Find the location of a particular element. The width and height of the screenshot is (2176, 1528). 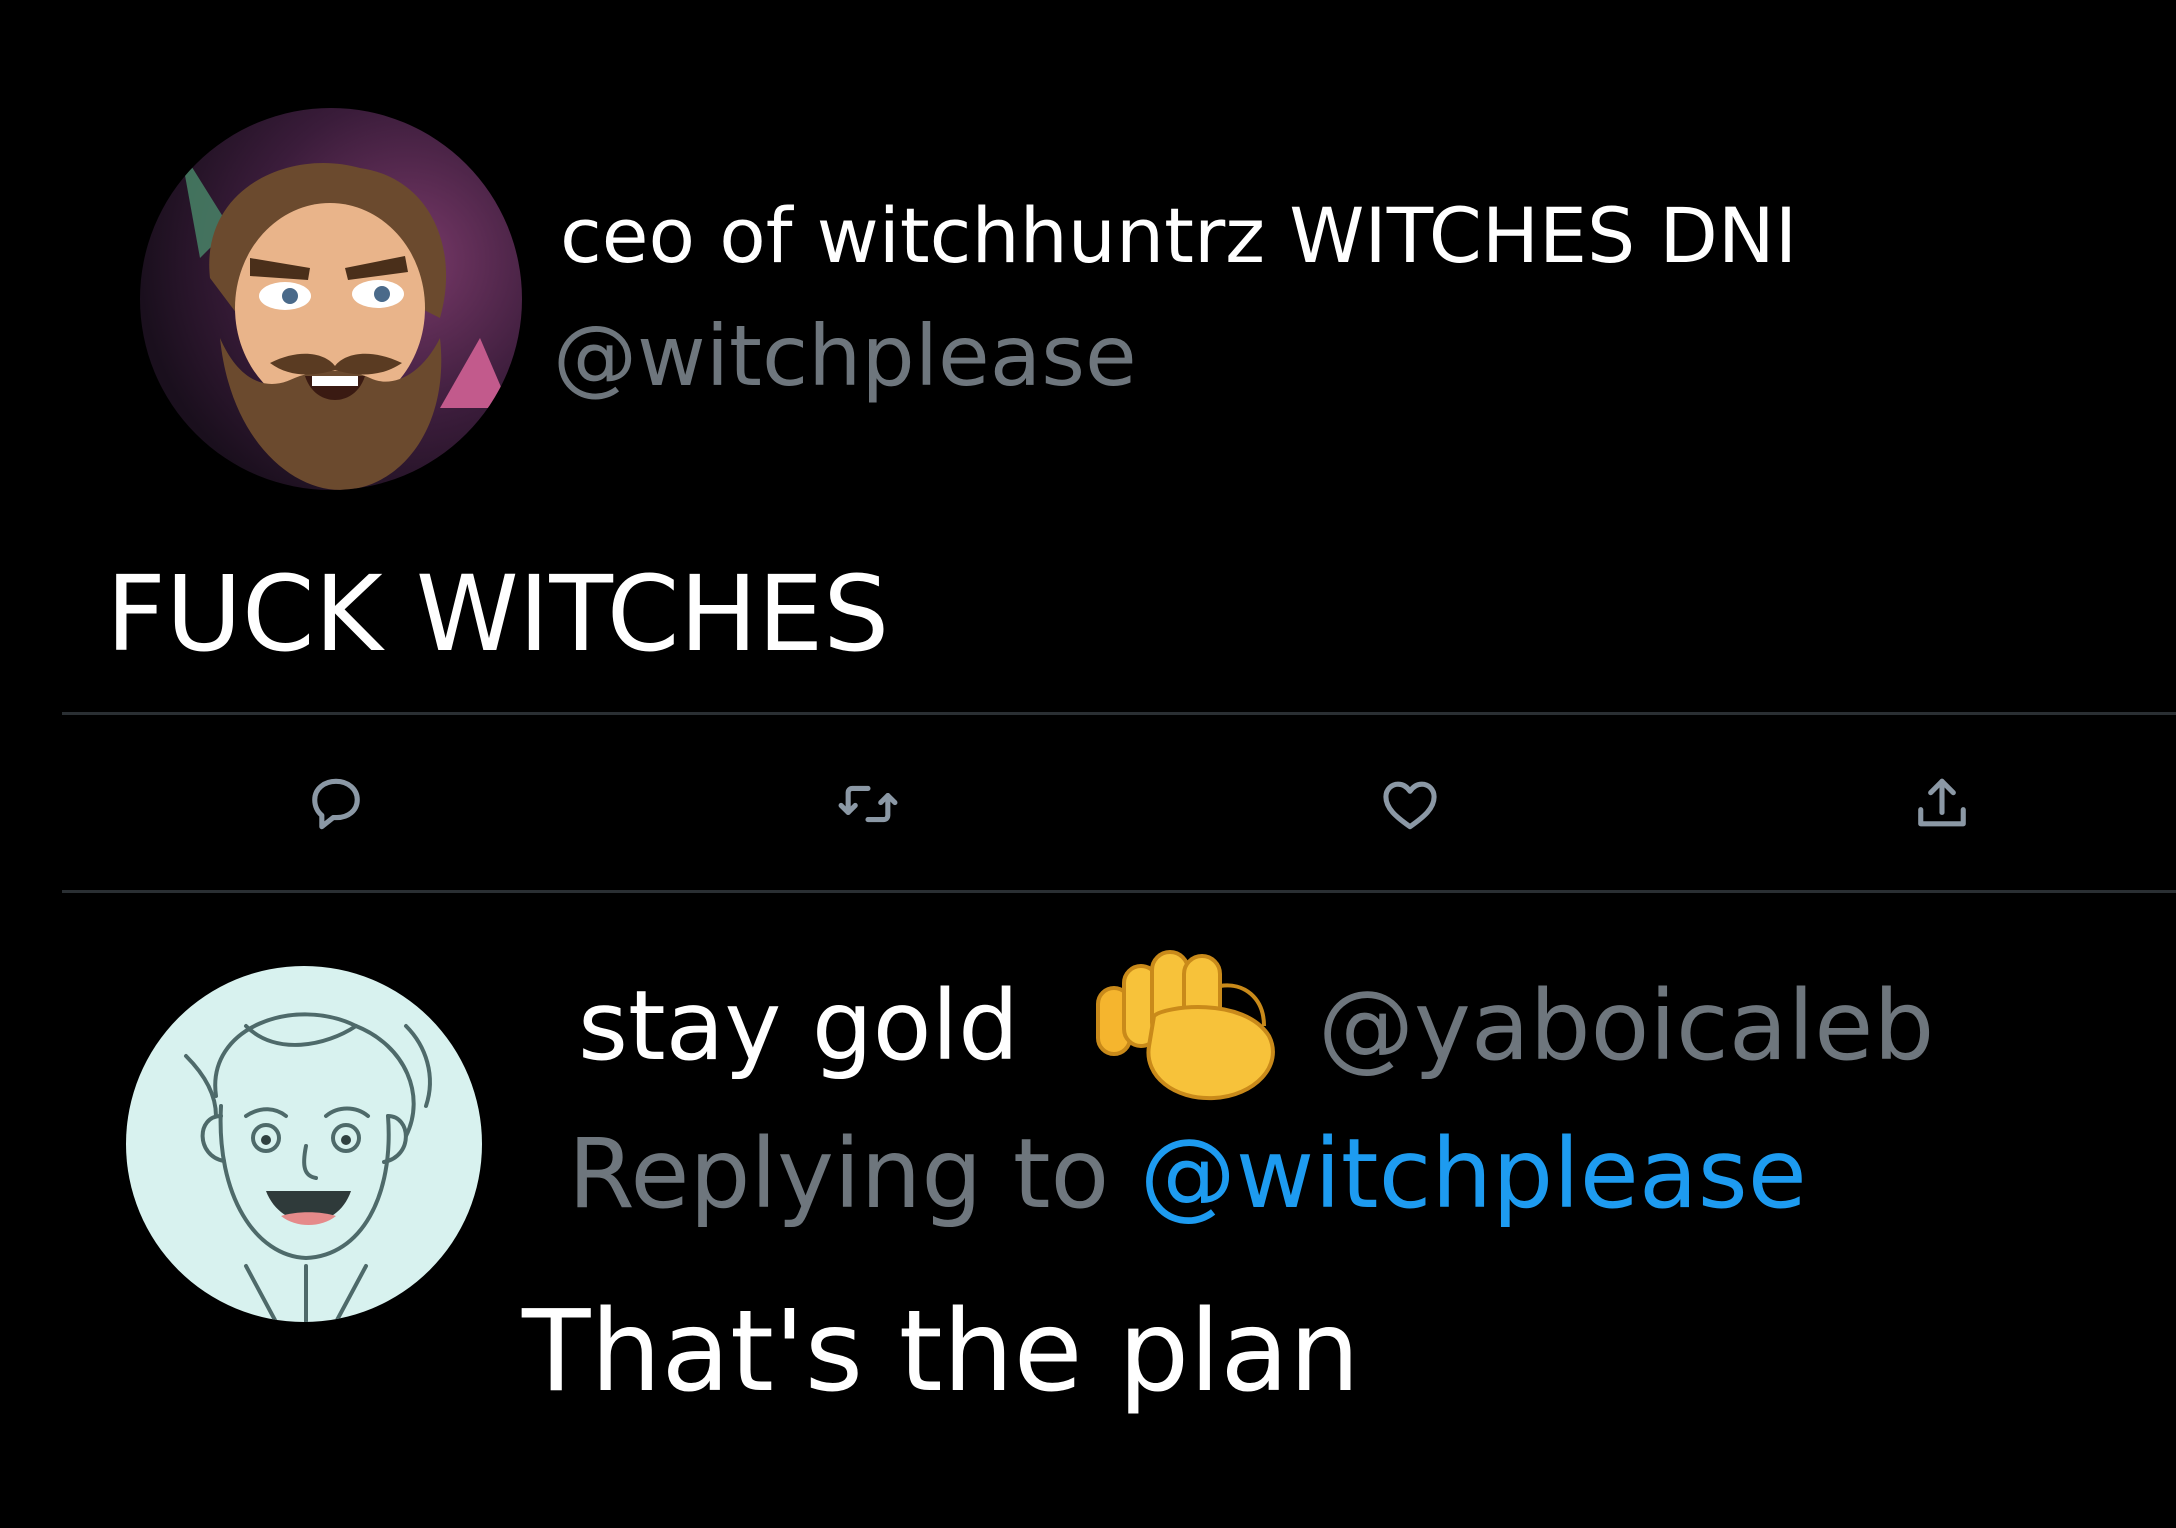

heart-icon is located at coordinates (1410, 805).